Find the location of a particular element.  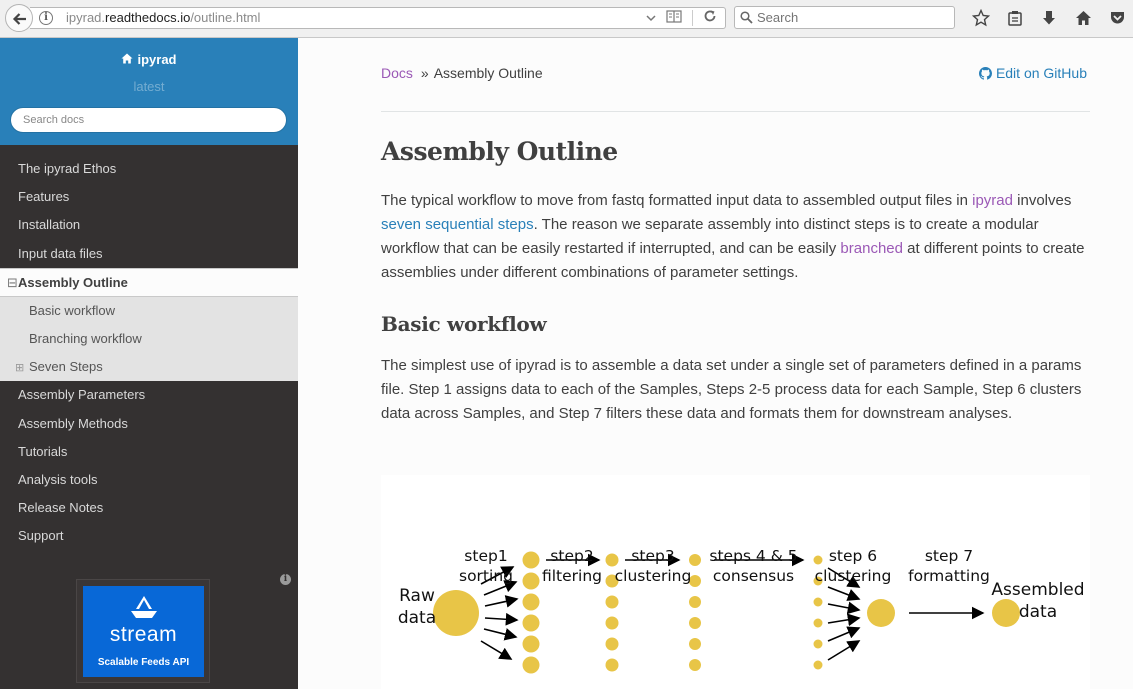

raw-data-label: Raw data is located at coordinates (417, 607).